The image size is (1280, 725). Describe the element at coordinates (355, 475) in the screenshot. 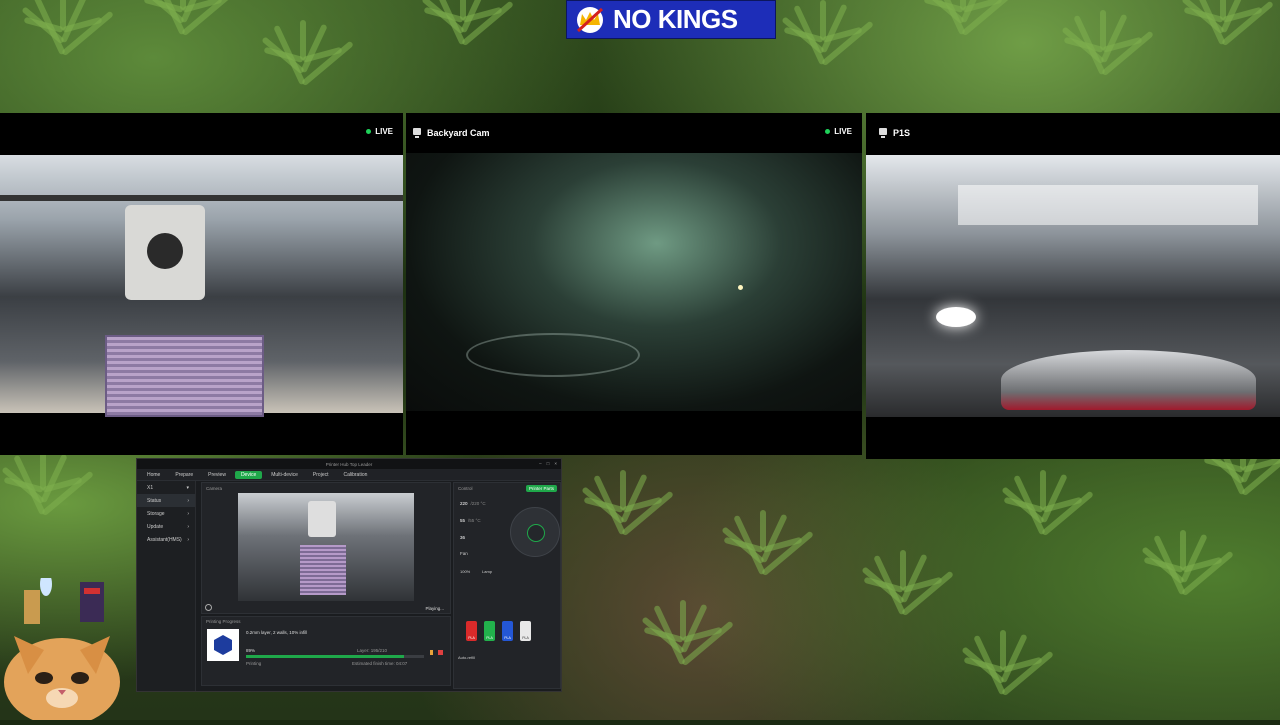

I see `tab-calibration: Calibration` at that location.